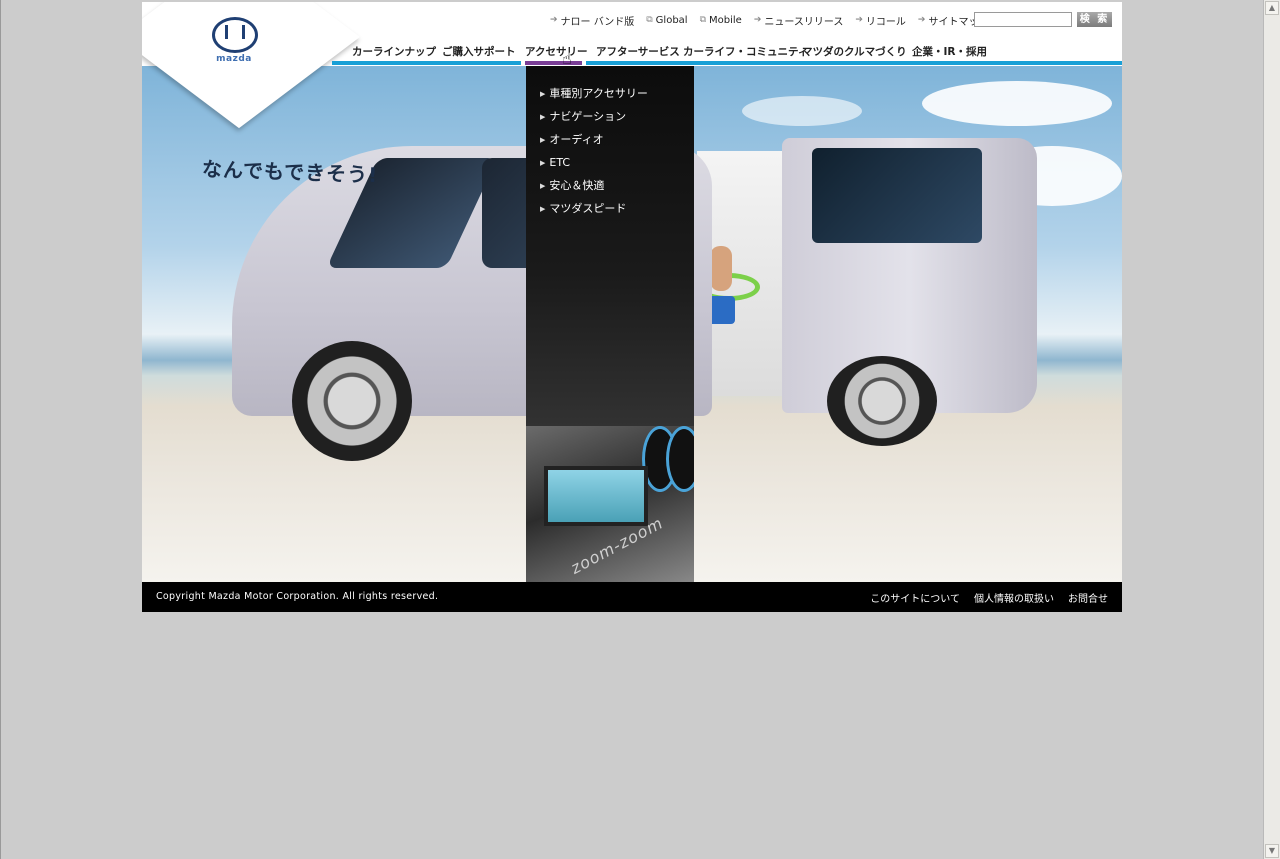 The height and width of the screenshot is (859, 1280). Describe the element at coordinates (584, 63) in the screenshot. I see `nav-bar-gap` at that location.